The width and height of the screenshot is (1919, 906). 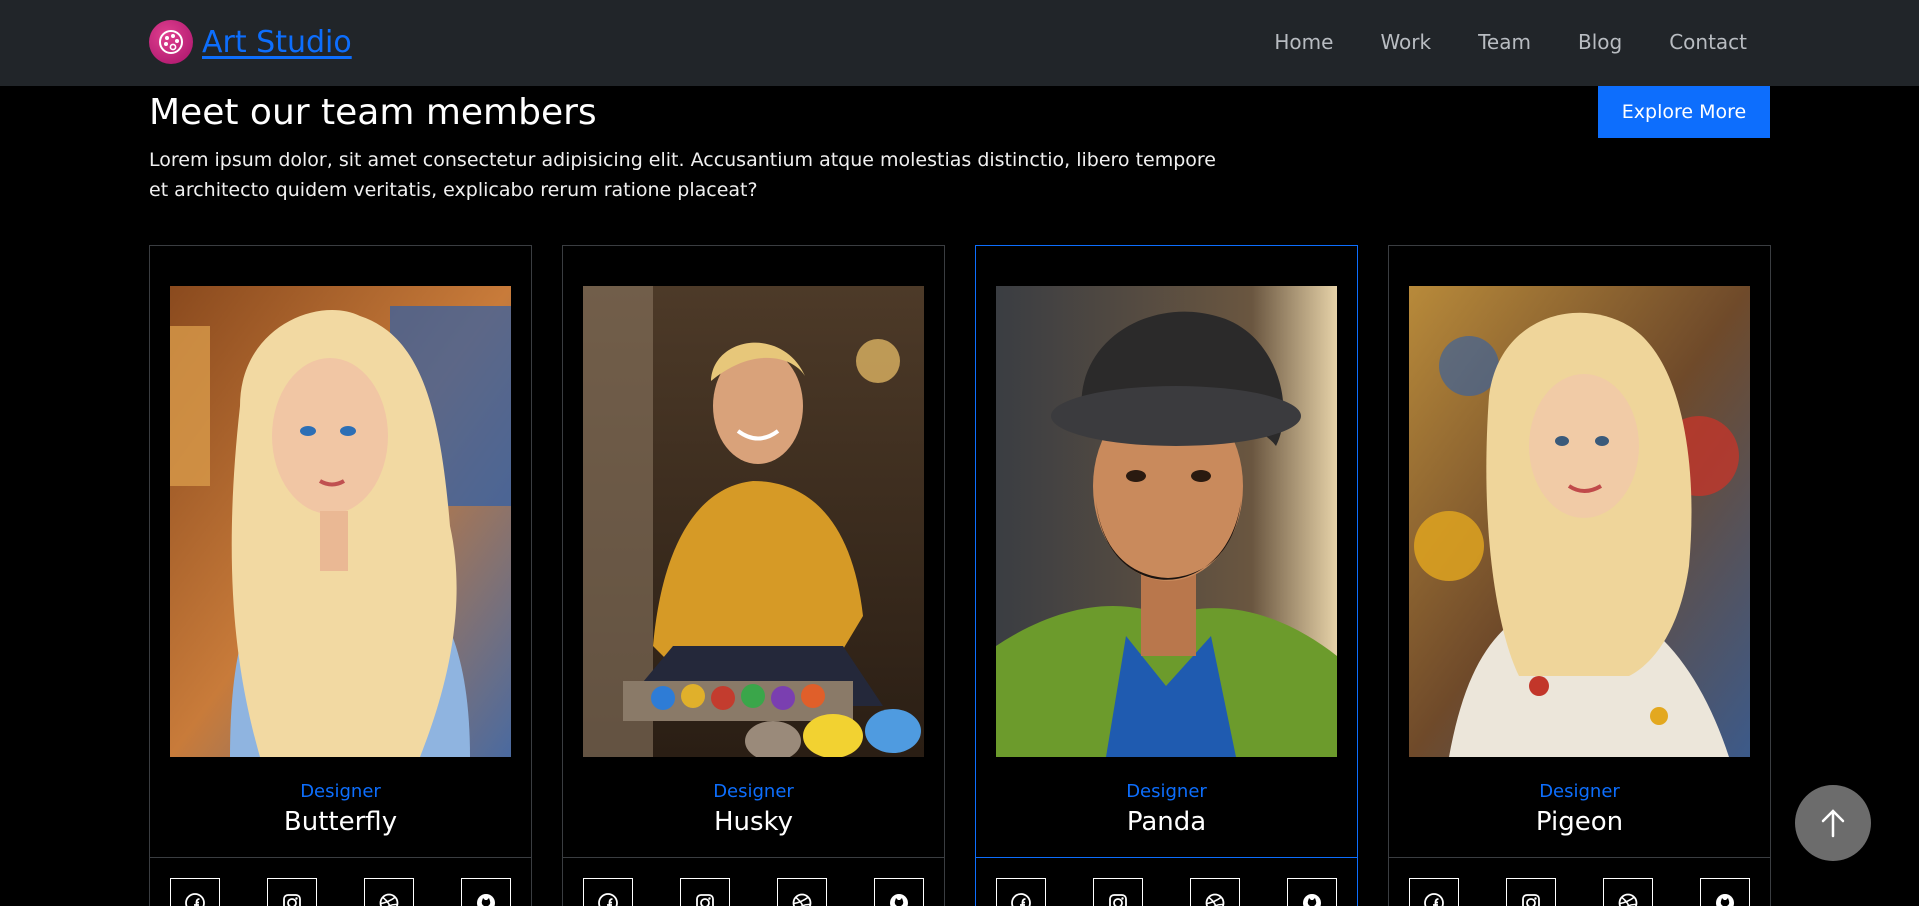 I want to click on brand-link: Art Studio, so click(x=250, y=42).